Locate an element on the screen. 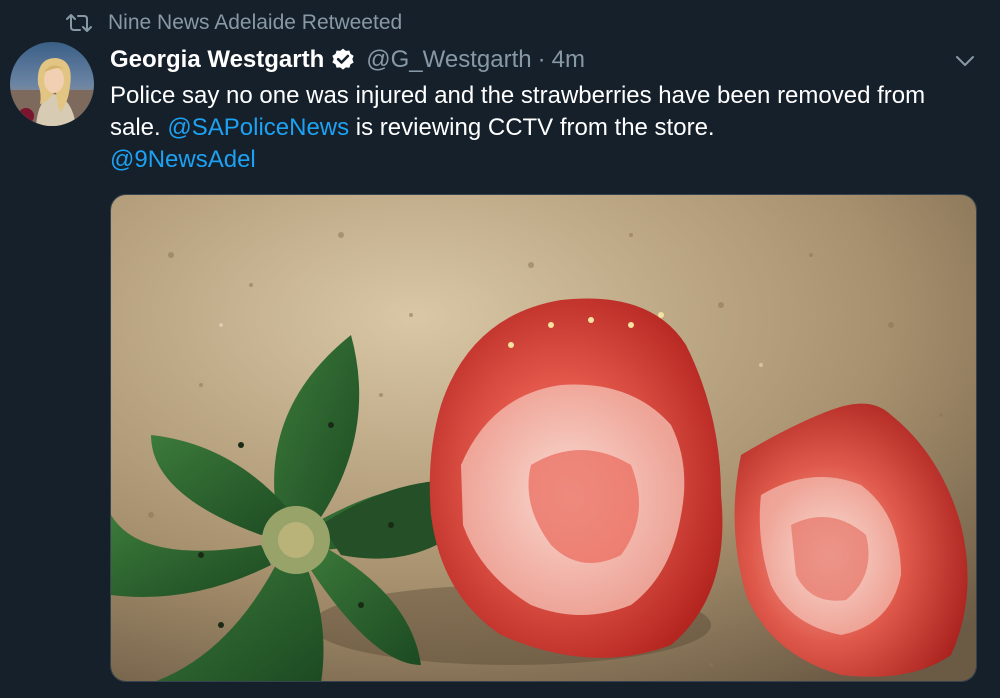  retweet-label: Nine News Adelaide Retweeted is located at coordinates (255, 23).